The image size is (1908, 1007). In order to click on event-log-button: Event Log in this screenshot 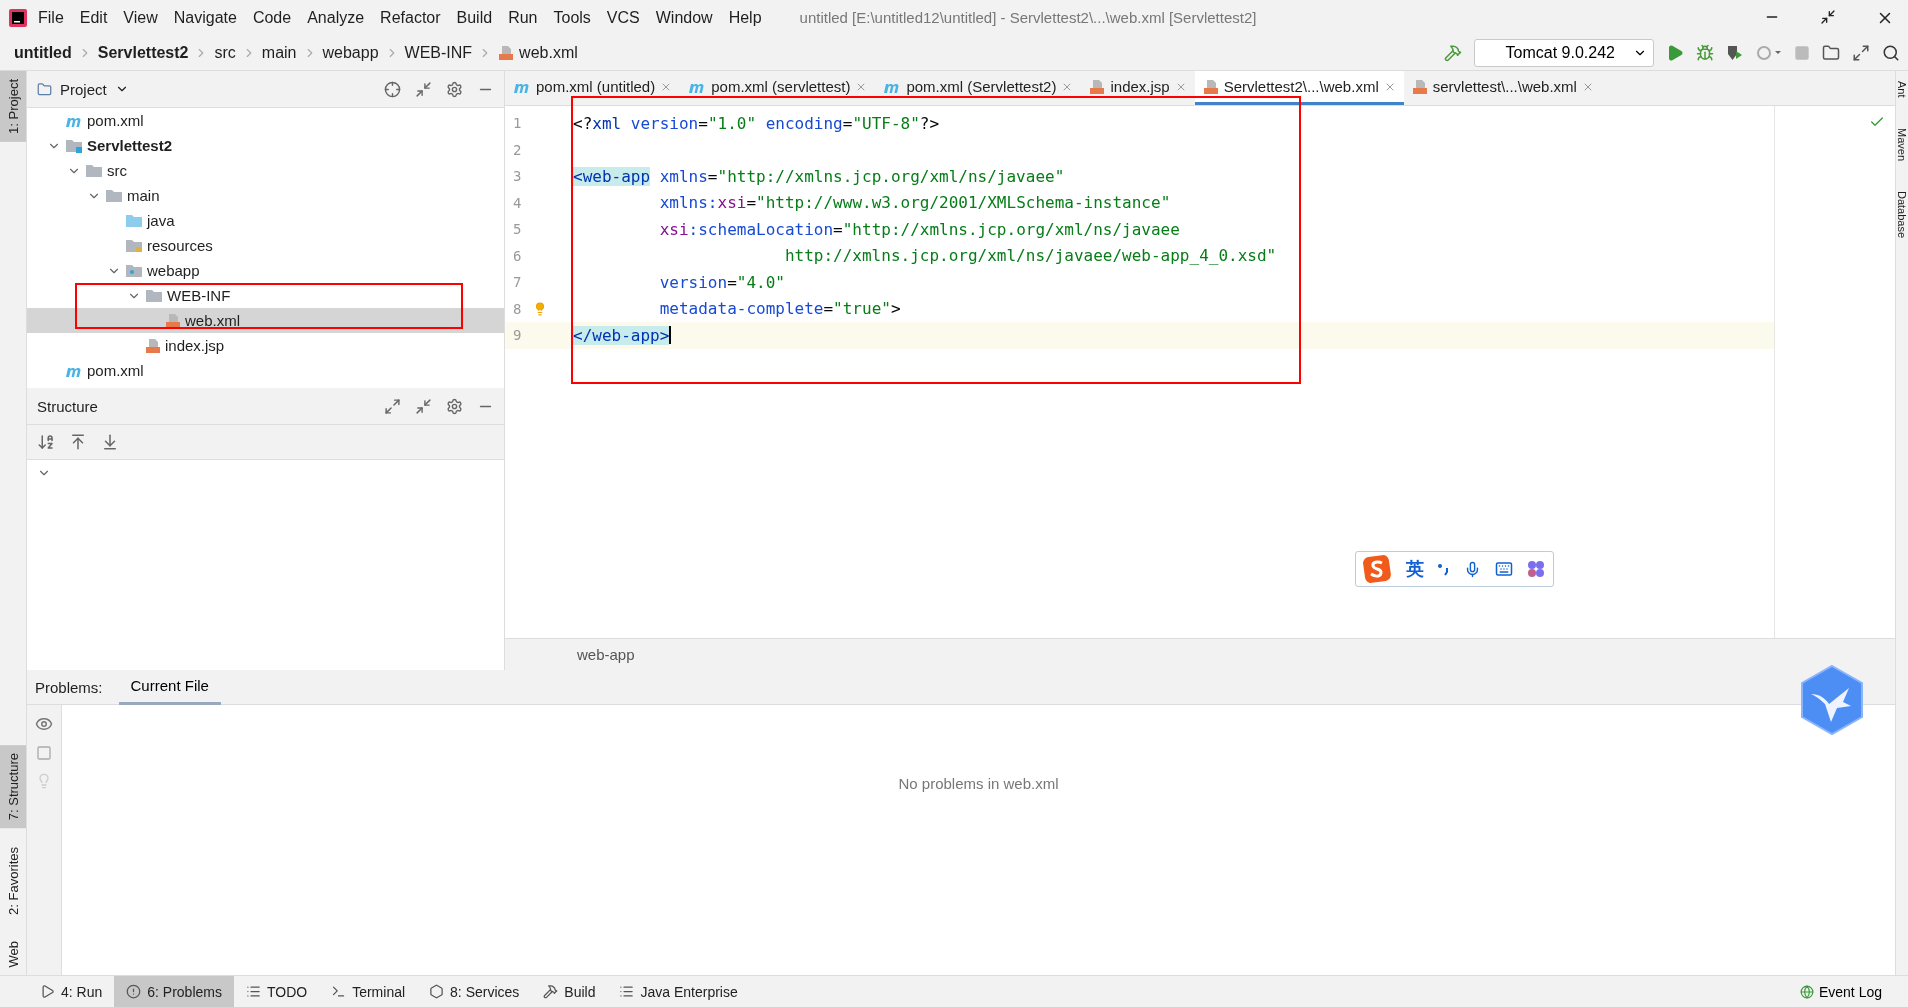, I will do `click(1840, 991)`.